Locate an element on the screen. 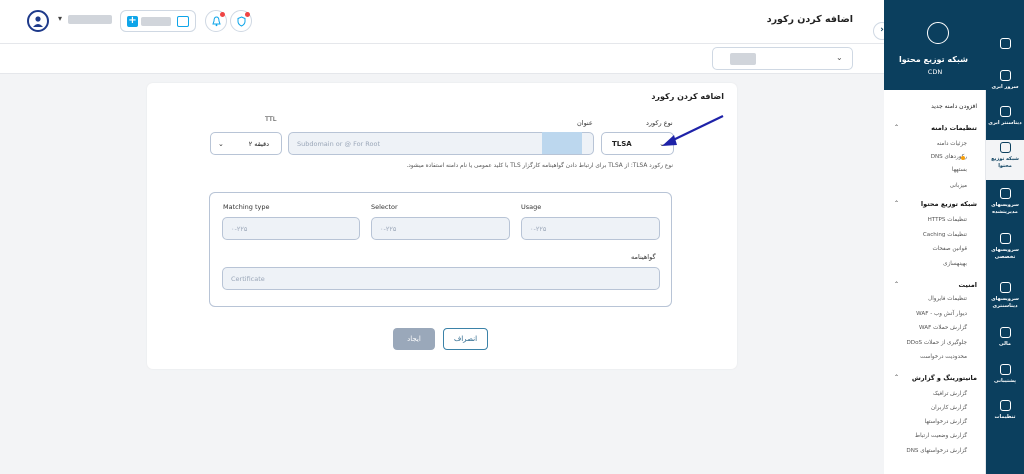 This screenshot has height=474, width=1024. rail-item: شبکه توزیع محتوا is located at coordinates (1005, 160).